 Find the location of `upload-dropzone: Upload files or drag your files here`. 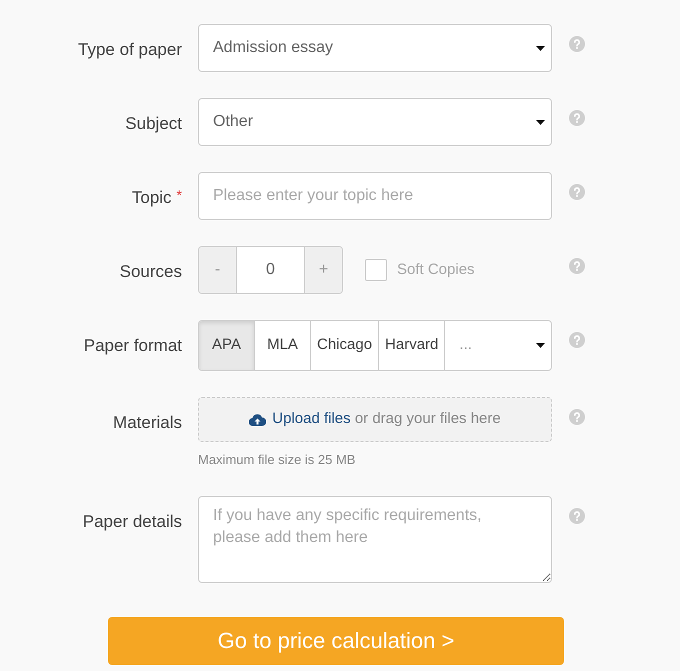

upload-dropzone: Upload files or drag your files here is located at coordinates (375, 419).